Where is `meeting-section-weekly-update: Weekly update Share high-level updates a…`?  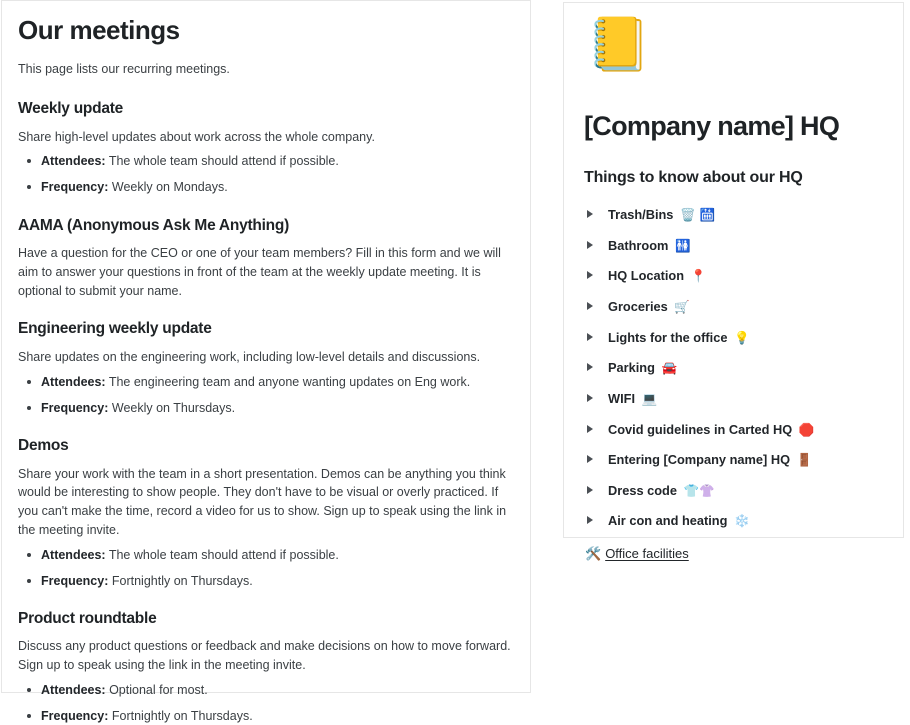
meeting-section-weekly-update: Weekly update Share high-level updates a… is located at coordinates (265, 148).